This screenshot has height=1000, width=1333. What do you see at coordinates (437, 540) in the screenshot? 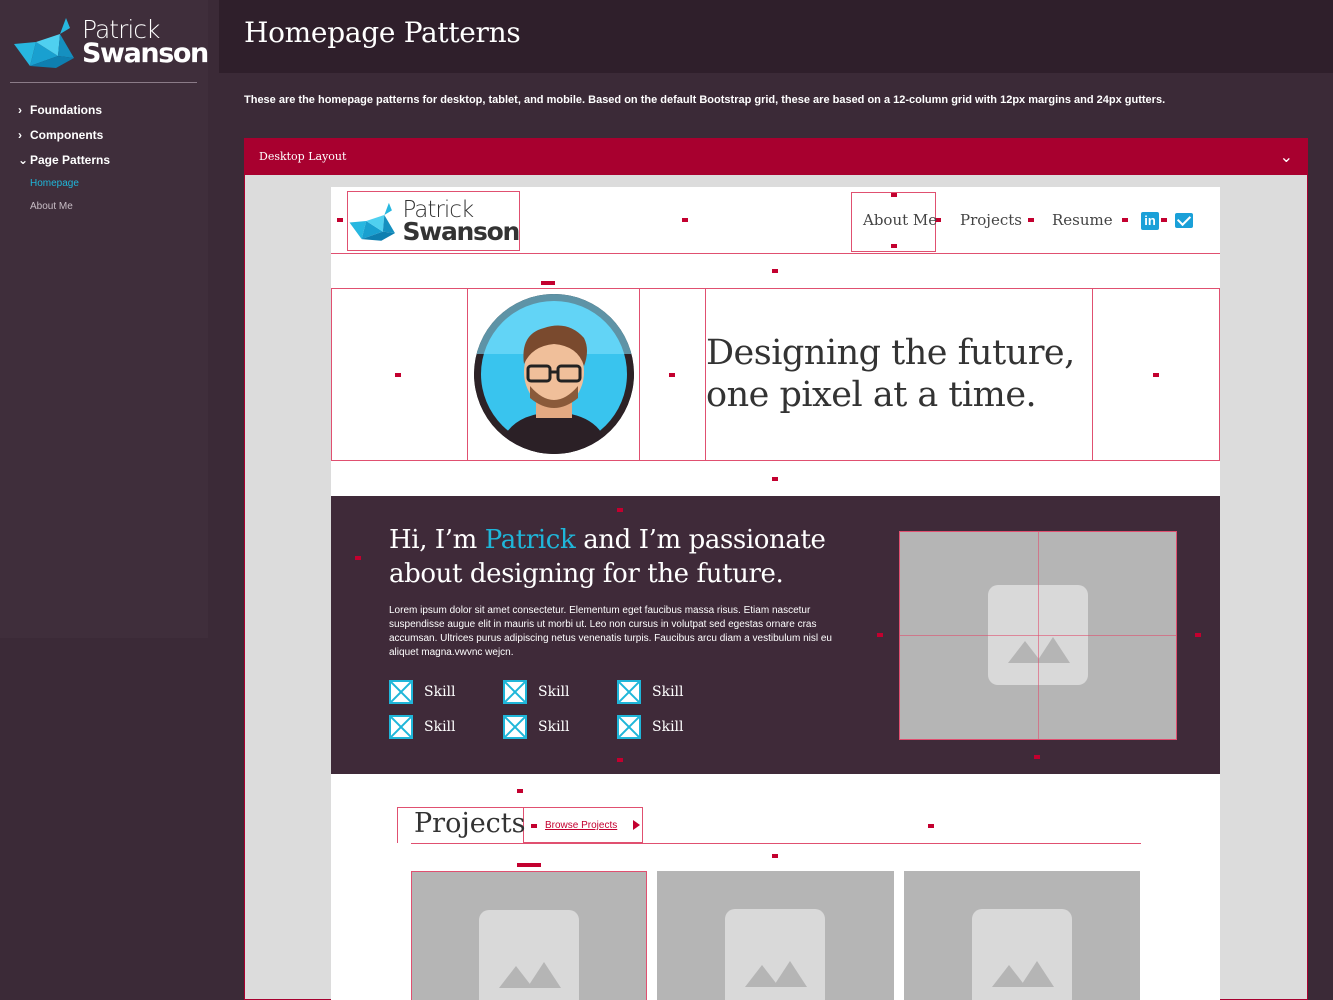
I see `about-heading-pre: Hi, I’m` at bounding box center [437, 540].